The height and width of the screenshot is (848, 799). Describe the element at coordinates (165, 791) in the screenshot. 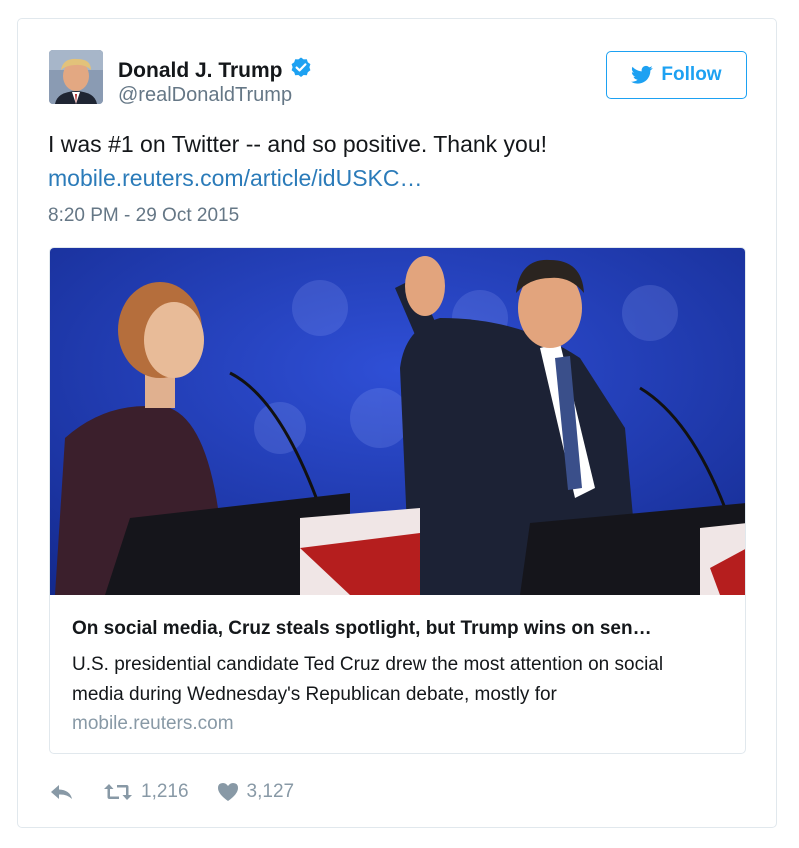

I see `retweet-count: 1,216` at that location.